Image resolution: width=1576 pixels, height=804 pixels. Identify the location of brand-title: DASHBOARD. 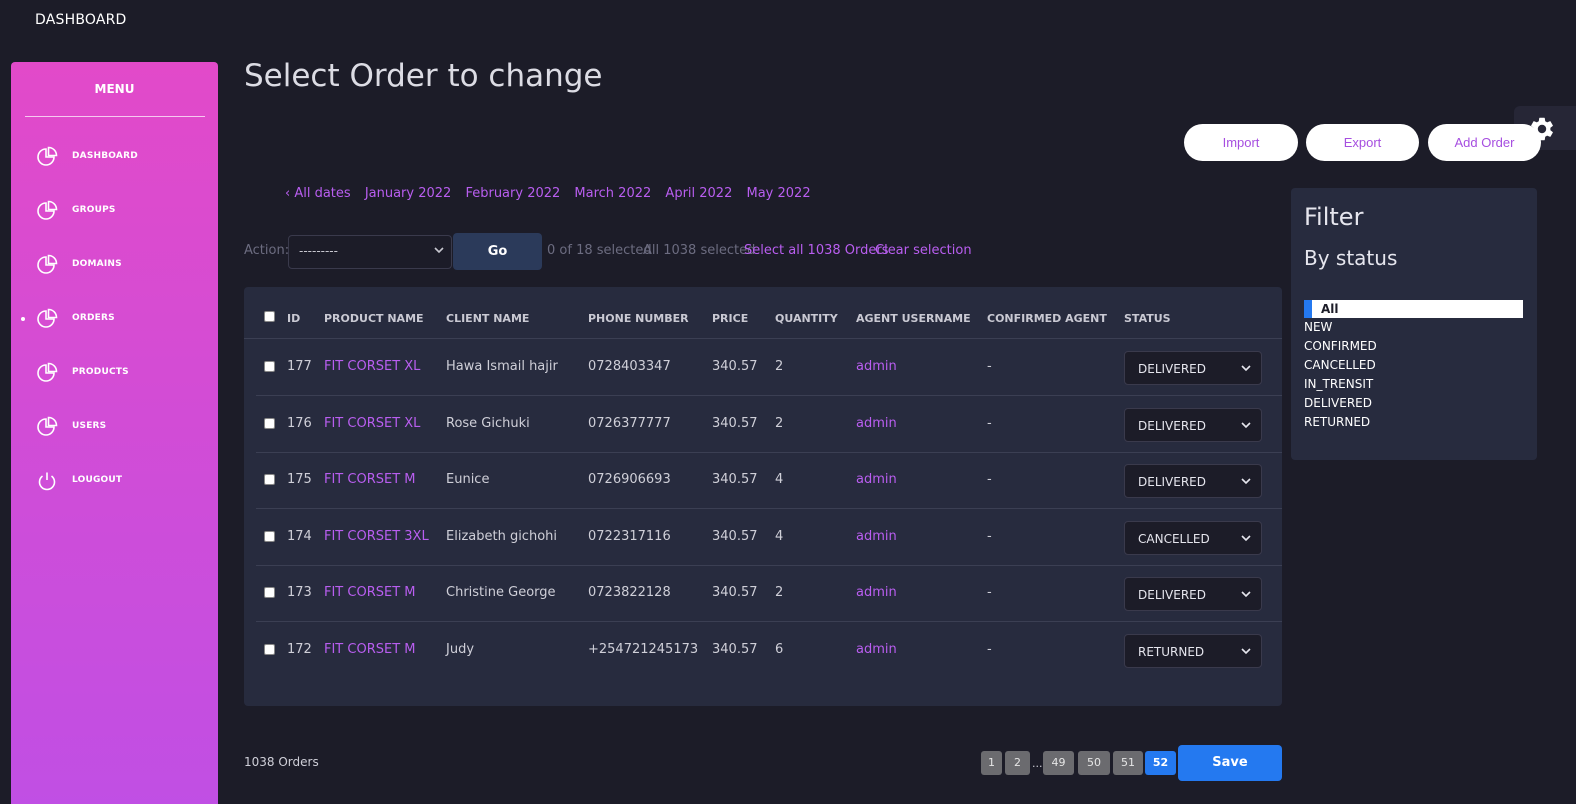
(81, 20).